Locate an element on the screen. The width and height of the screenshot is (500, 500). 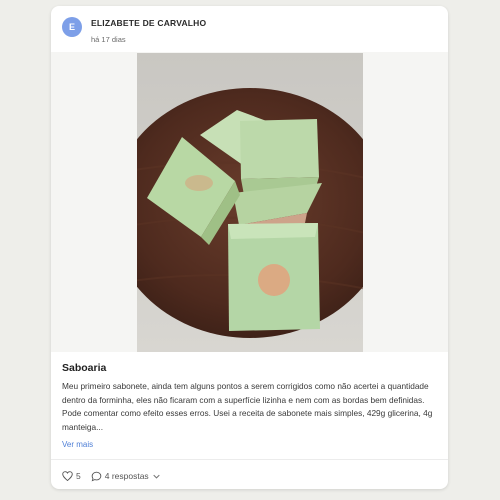
like-button: 5 is located at coordinates (71, 476).